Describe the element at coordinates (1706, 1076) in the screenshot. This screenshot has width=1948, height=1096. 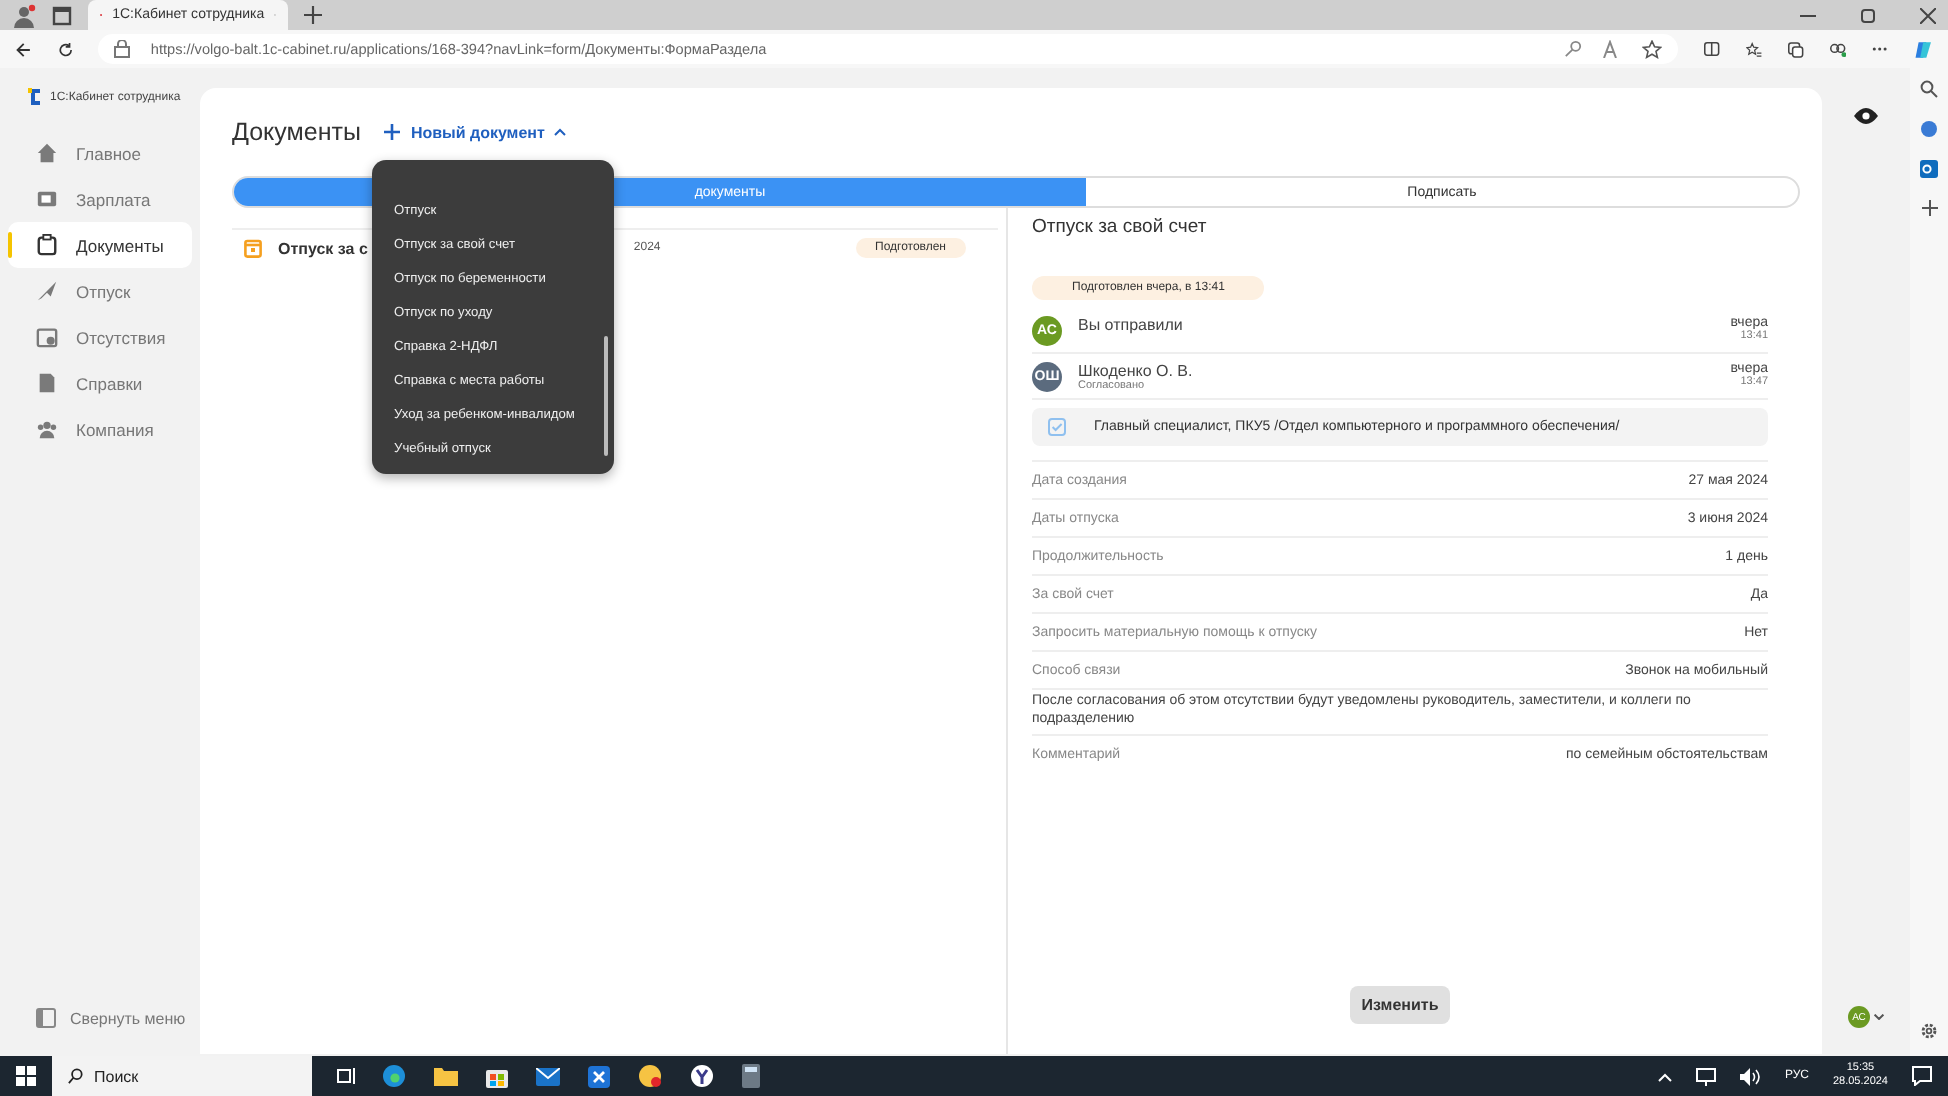
I see `network-icon` at that location.